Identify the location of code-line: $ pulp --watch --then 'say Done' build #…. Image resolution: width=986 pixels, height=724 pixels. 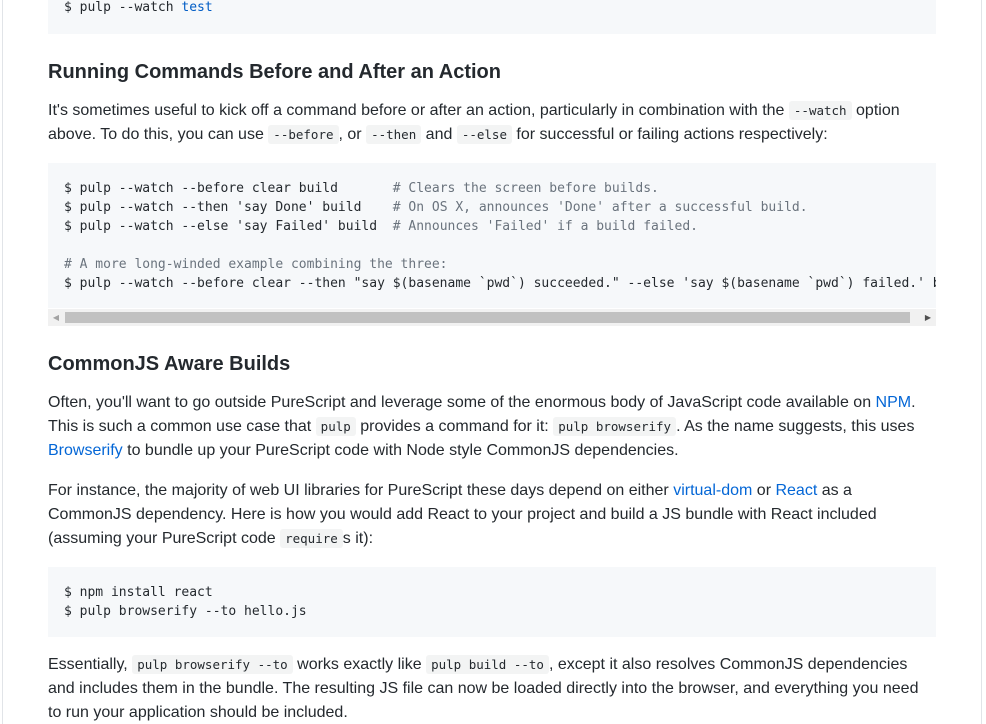
(492, 207).